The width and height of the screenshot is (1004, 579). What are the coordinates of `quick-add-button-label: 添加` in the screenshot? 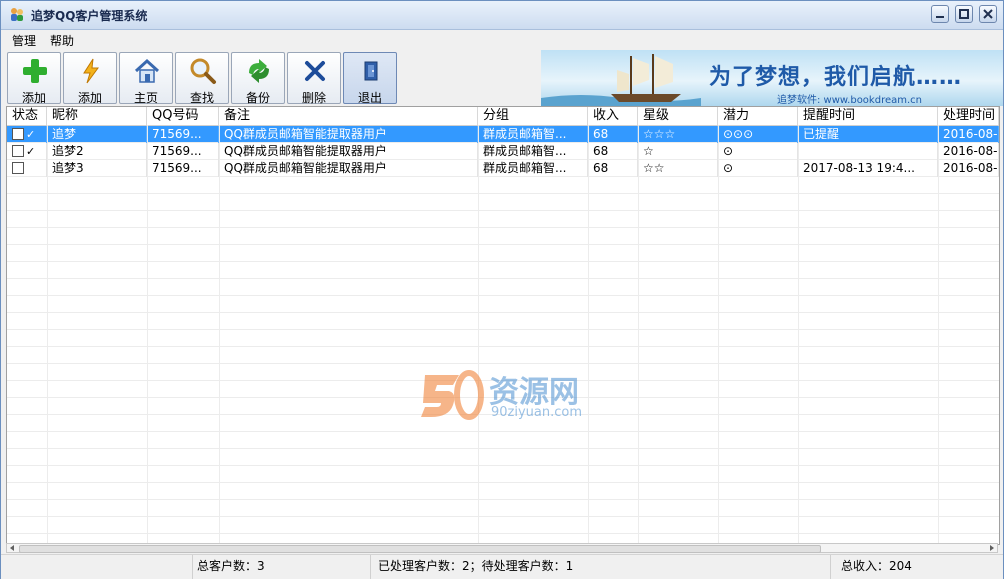 It's located at (89, 98).